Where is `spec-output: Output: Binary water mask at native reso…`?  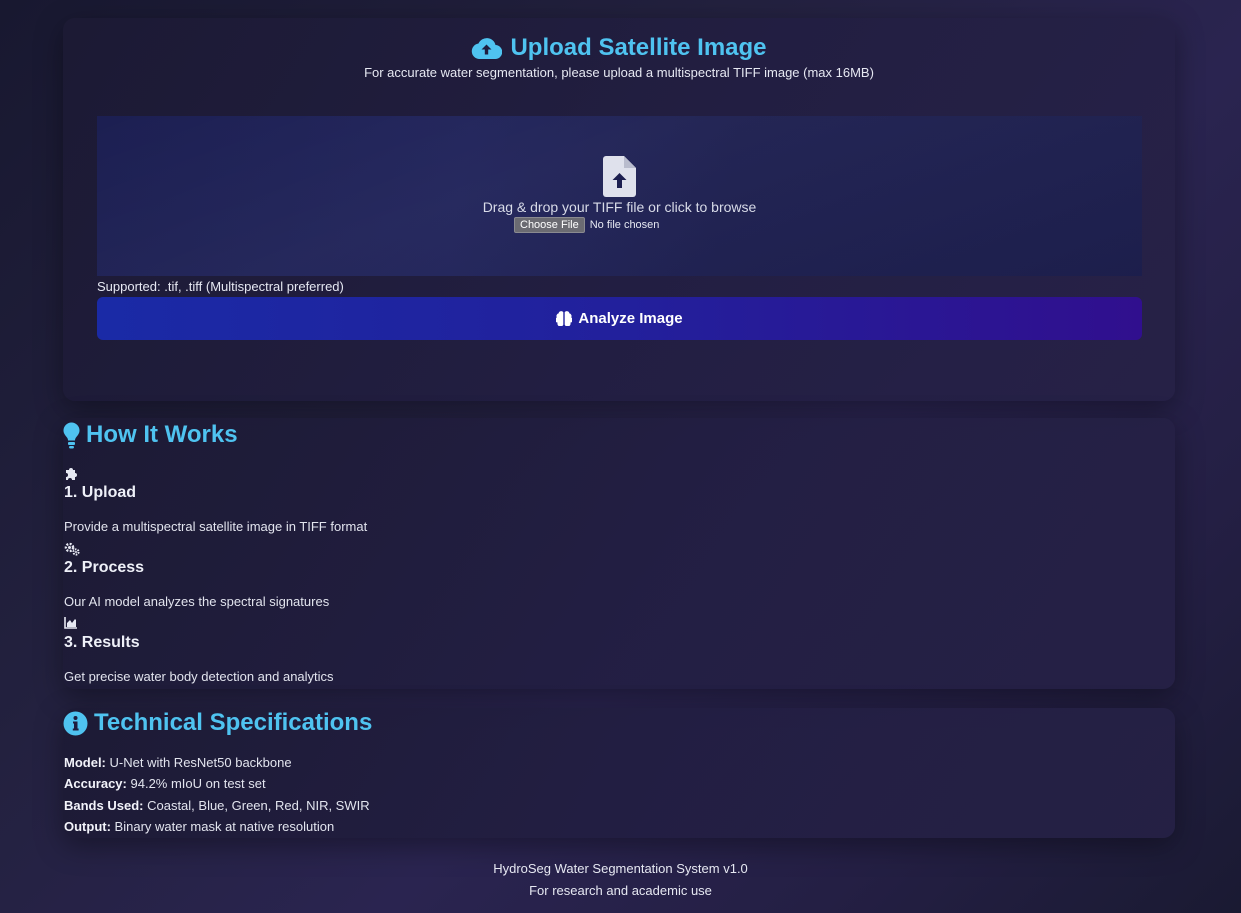
spec-output: Output: Binary water mask at native reso… is located at coordinates (199, 826).